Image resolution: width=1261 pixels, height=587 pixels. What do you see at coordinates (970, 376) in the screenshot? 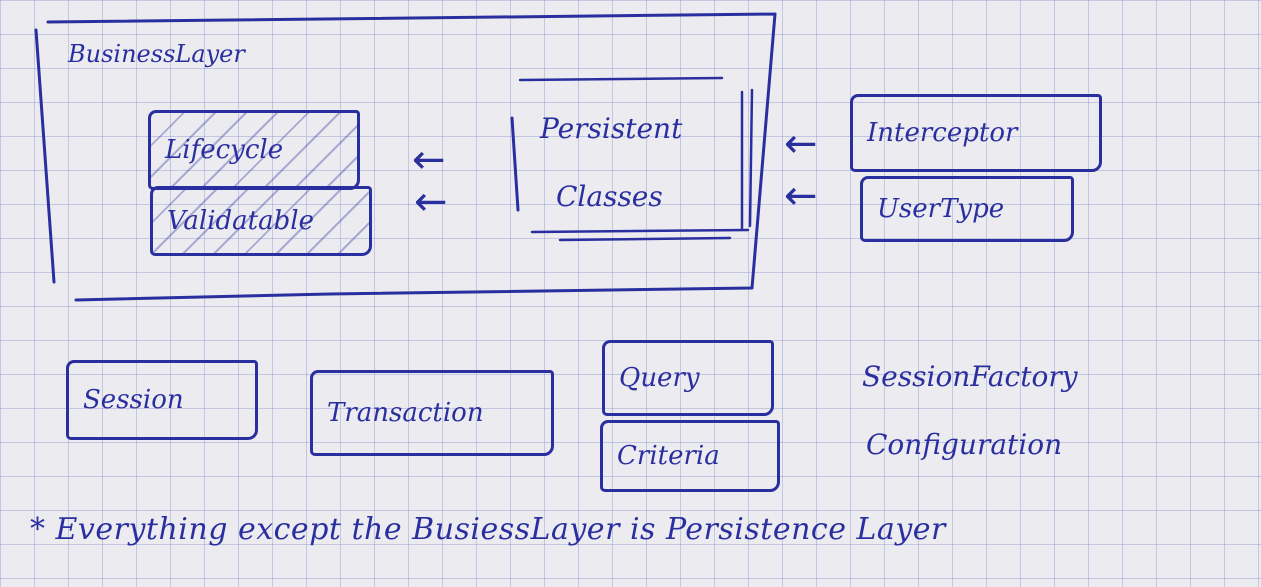
I see `session-factory-label: SessionFactory` at bounding box center [970, 376].